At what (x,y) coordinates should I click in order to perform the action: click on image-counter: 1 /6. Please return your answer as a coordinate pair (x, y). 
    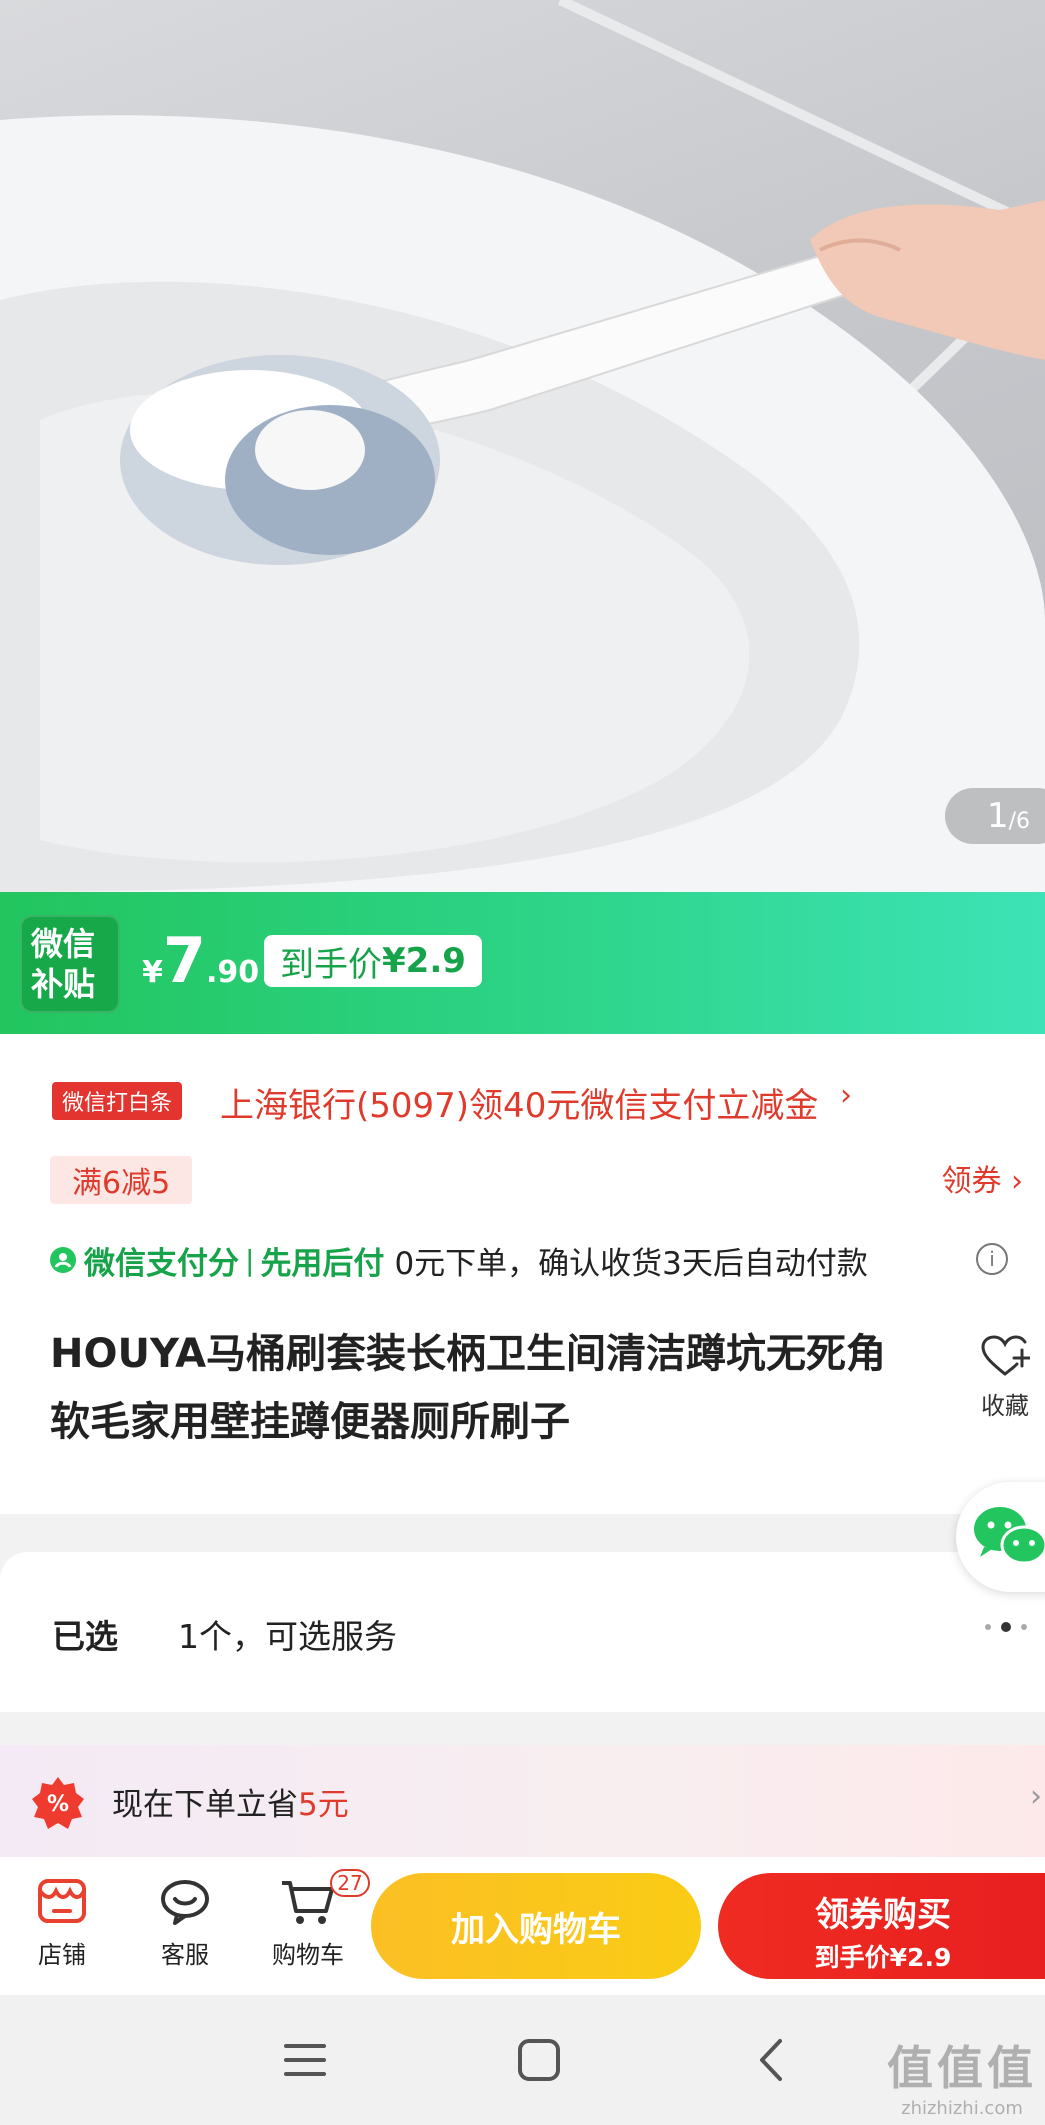
    Looking at the image, I should click on (995, 816).